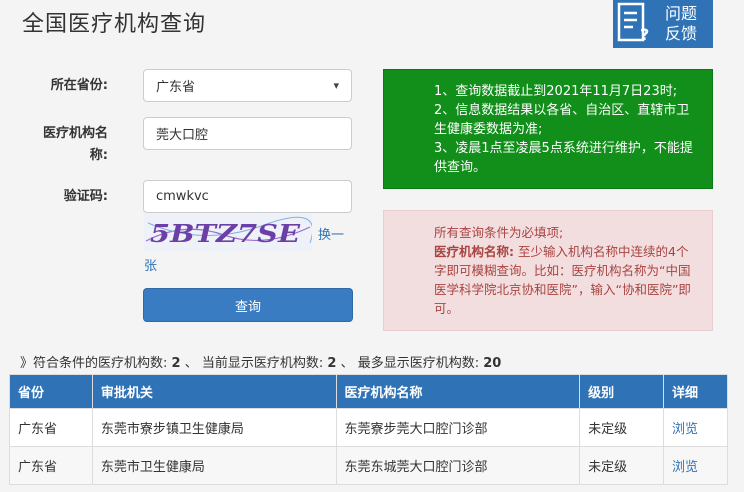 This screenshot has width=744, height=492. I want to click on feedback-line1: 问题, so click(680, 13).